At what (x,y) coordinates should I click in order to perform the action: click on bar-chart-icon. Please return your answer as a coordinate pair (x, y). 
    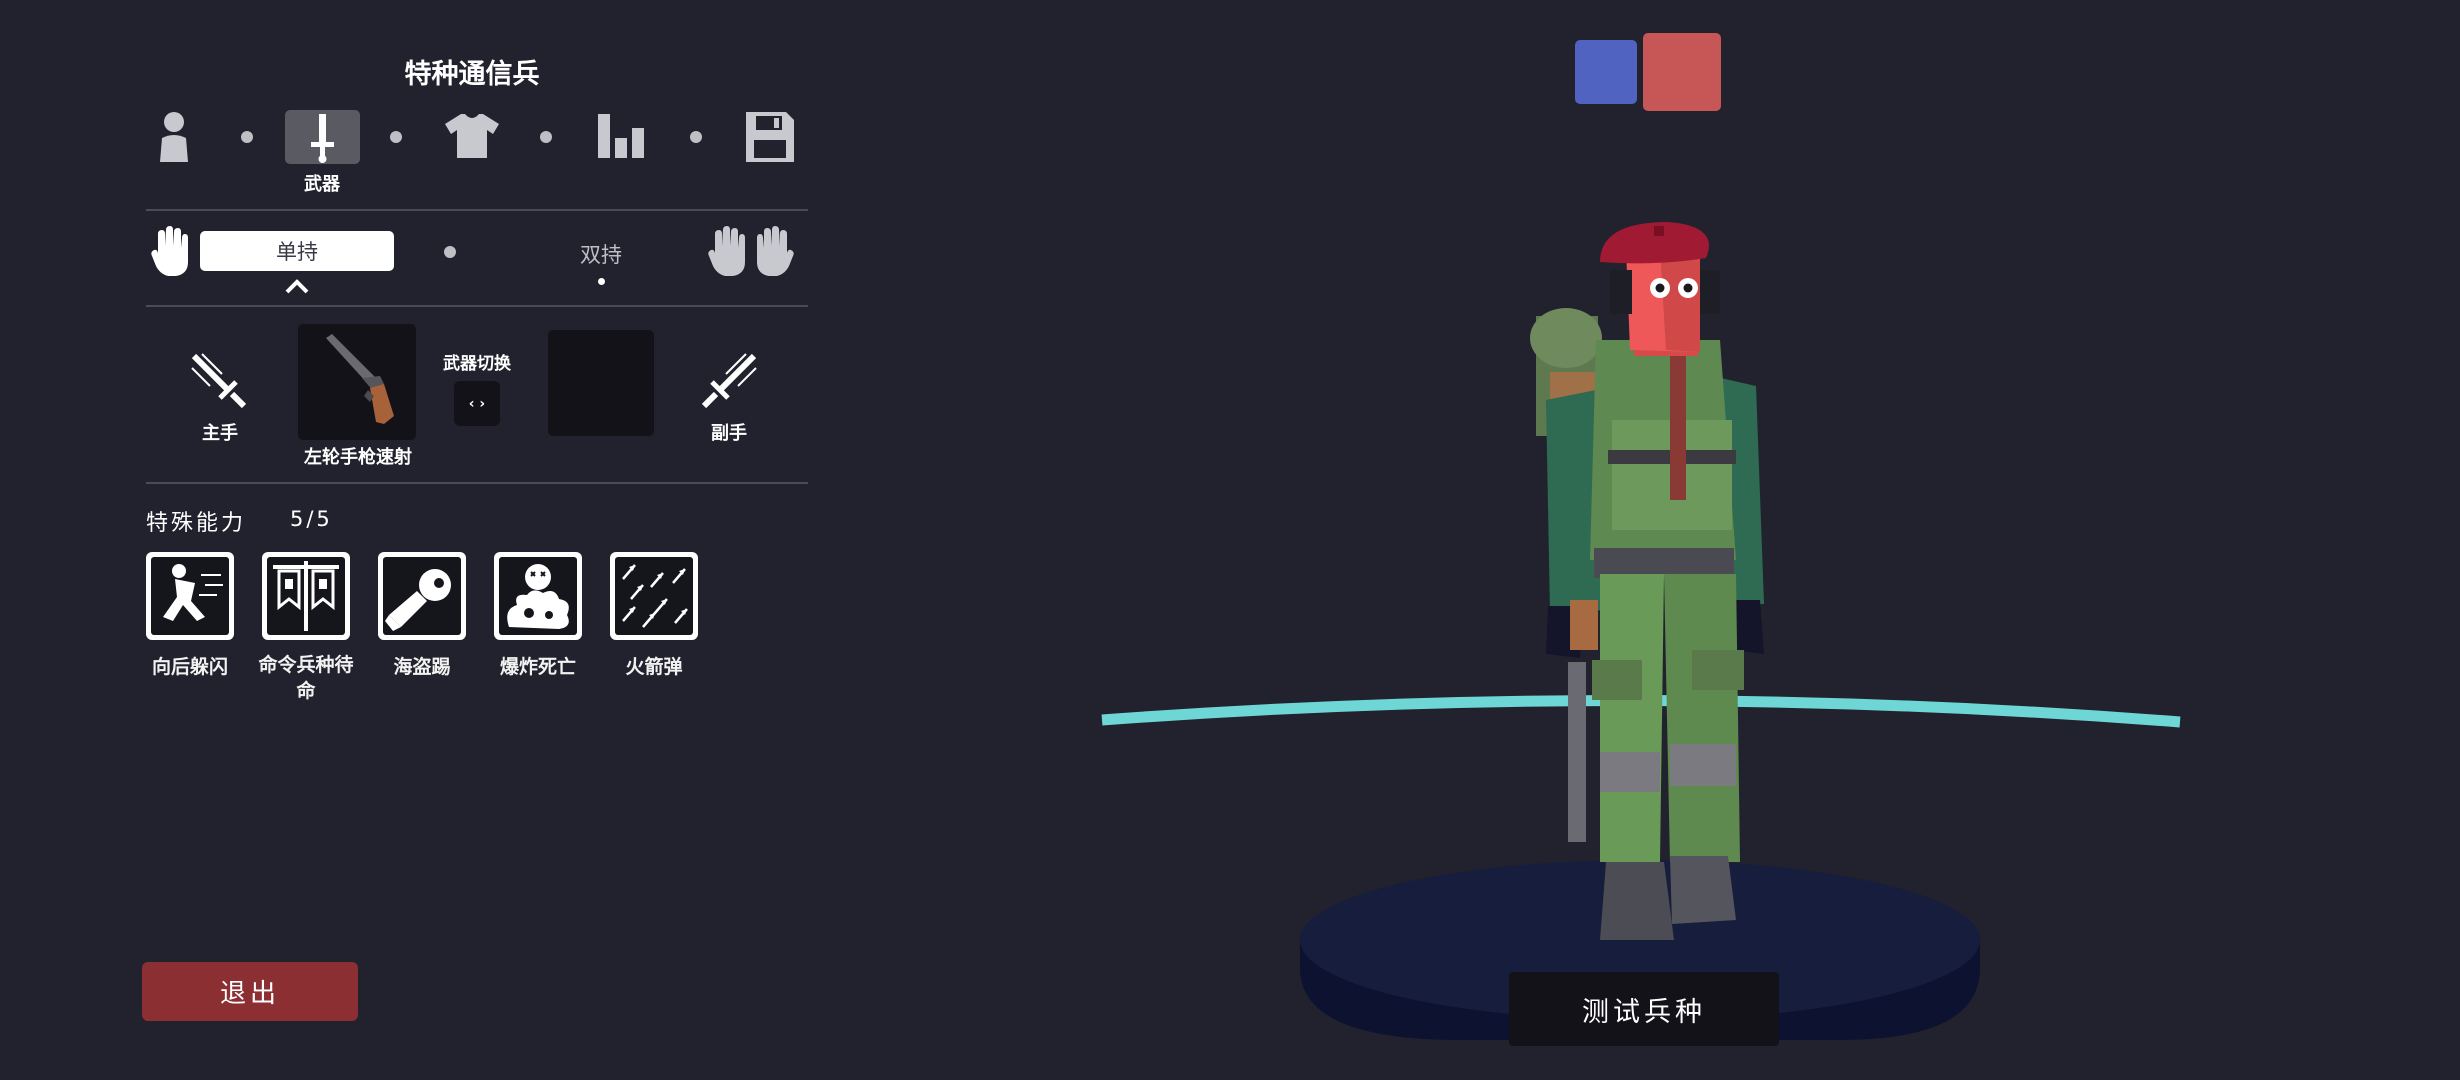
    Looking at the image, I should click on (621, 136).